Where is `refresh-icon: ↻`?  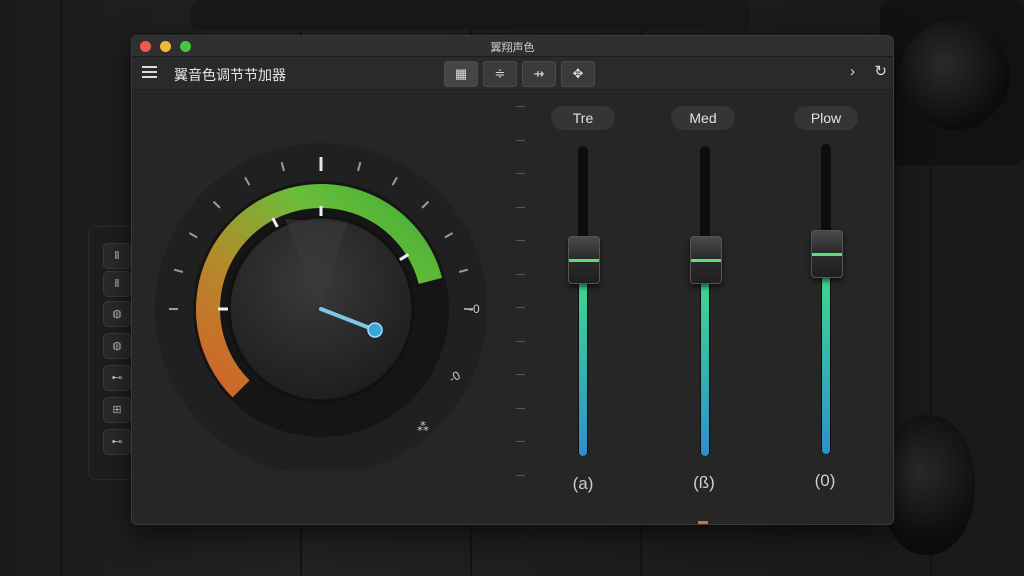
refresh-icon: ↻ is located at coordinates (880, 71).